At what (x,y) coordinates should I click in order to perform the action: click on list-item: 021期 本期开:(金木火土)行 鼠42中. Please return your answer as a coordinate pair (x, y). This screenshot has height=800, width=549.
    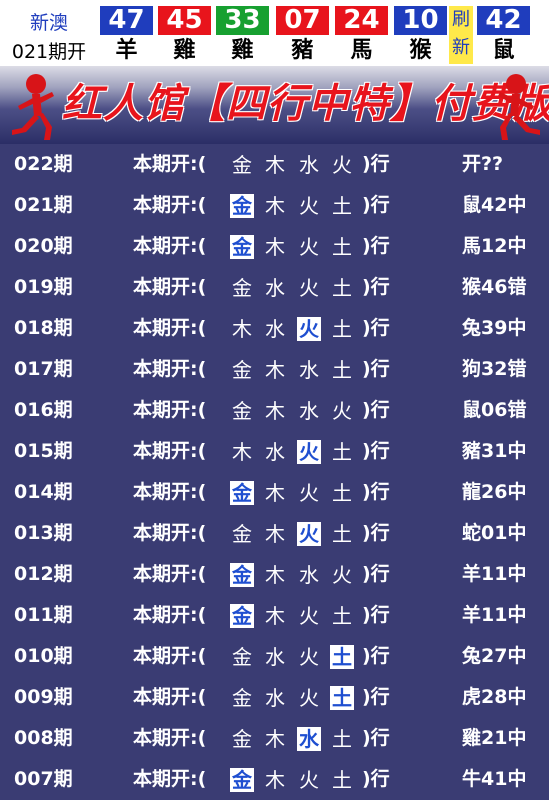
    Looking at the image, I should click on (274, 205).